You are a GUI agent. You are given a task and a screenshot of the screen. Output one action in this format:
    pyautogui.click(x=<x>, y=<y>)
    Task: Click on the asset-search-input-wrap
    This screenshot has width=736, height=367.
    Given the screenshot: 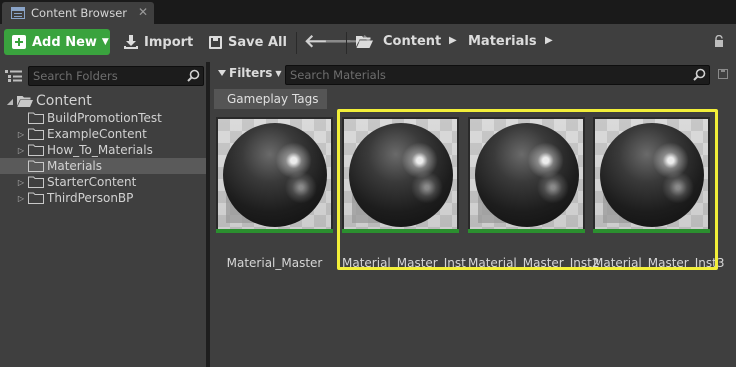 What is the action you would take?
    pyautogui.click(x=497, y=75)
    